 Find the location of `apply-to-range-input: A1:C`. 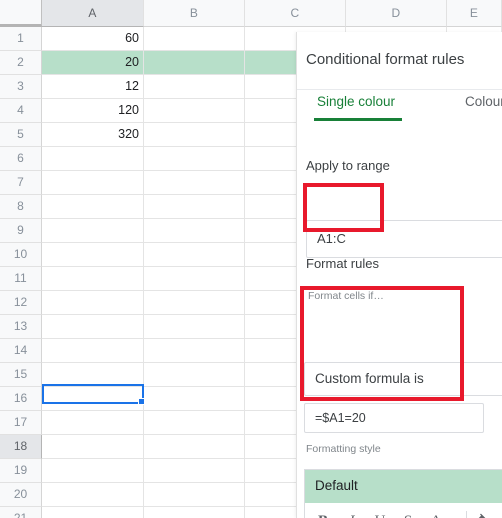

apply-to-range-input: A1:C is located at coordinates (404, 239).